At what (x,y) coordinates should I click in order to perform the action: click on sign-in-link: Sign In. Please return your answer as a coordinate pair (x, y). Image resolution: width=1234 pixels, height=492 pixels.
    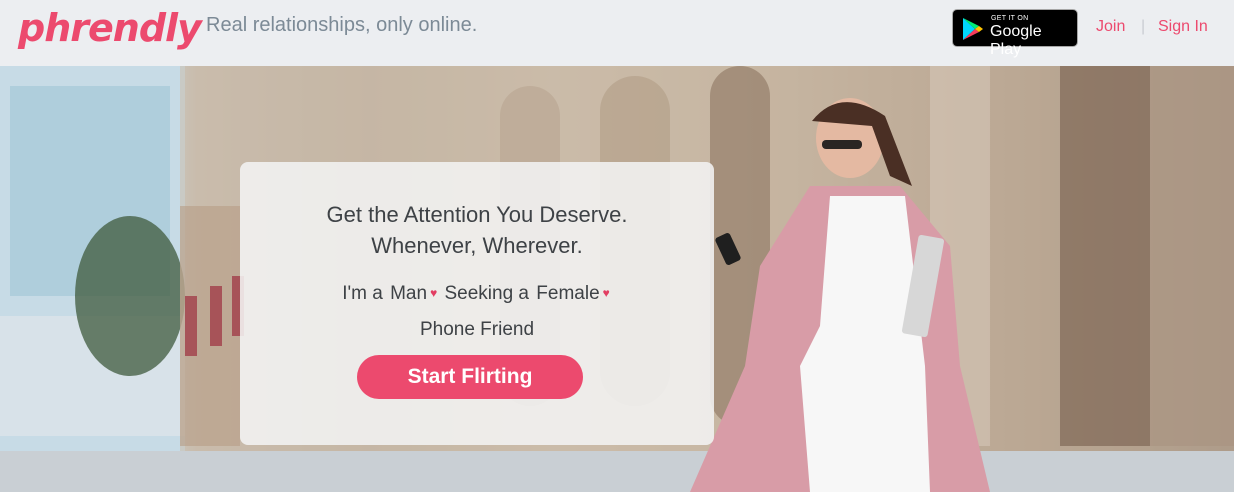
    Looking at the image, I should click on (1183, 27).